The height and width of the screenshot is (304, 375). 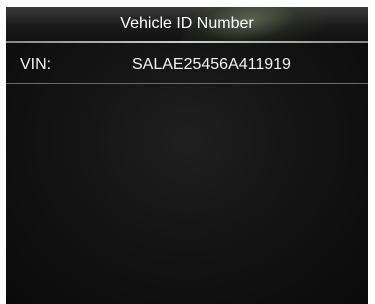 What do you see at coordinates (36, 64) in the screenshot?
I see `vin-label: VIN:` at bounding box center [36, 64].